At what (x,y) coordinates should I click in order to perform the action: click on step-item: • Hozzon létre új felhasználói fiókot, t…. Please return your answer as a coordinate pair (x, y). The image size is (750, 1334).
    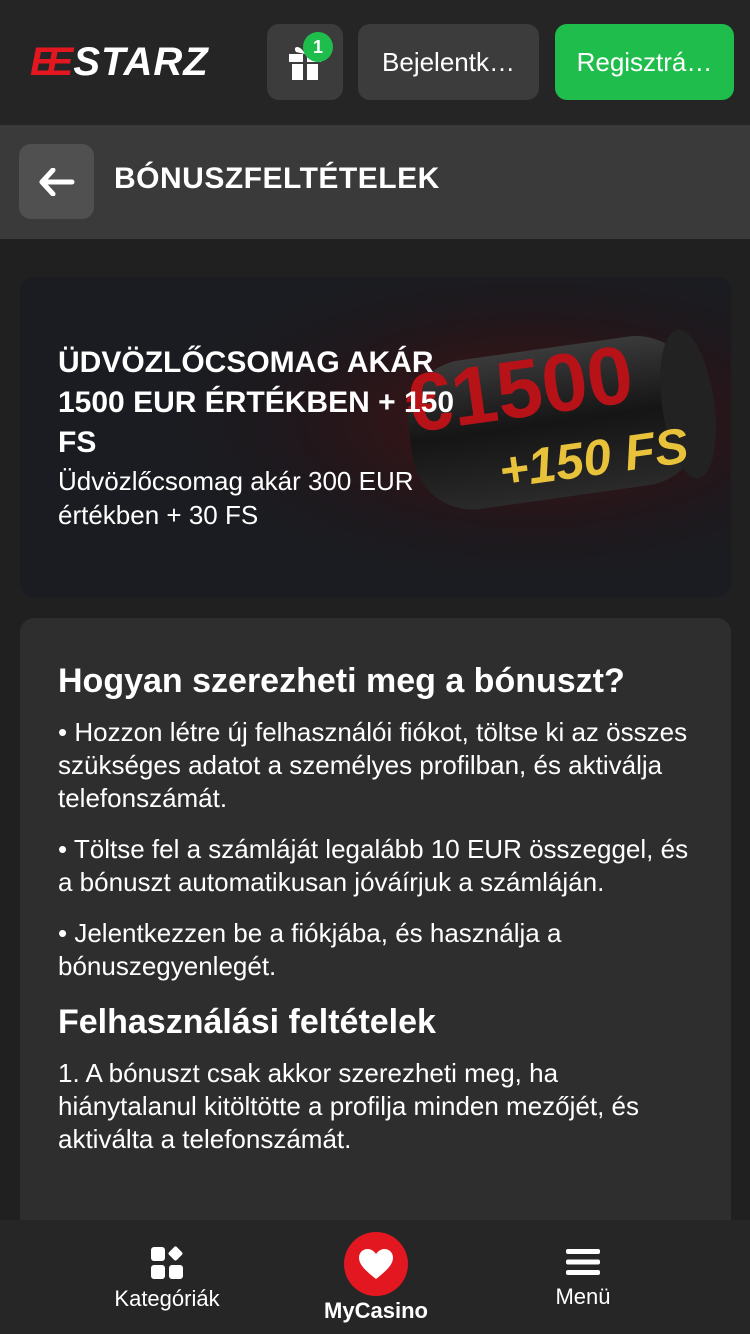
    Looking at the image, I should click on (373, 765).